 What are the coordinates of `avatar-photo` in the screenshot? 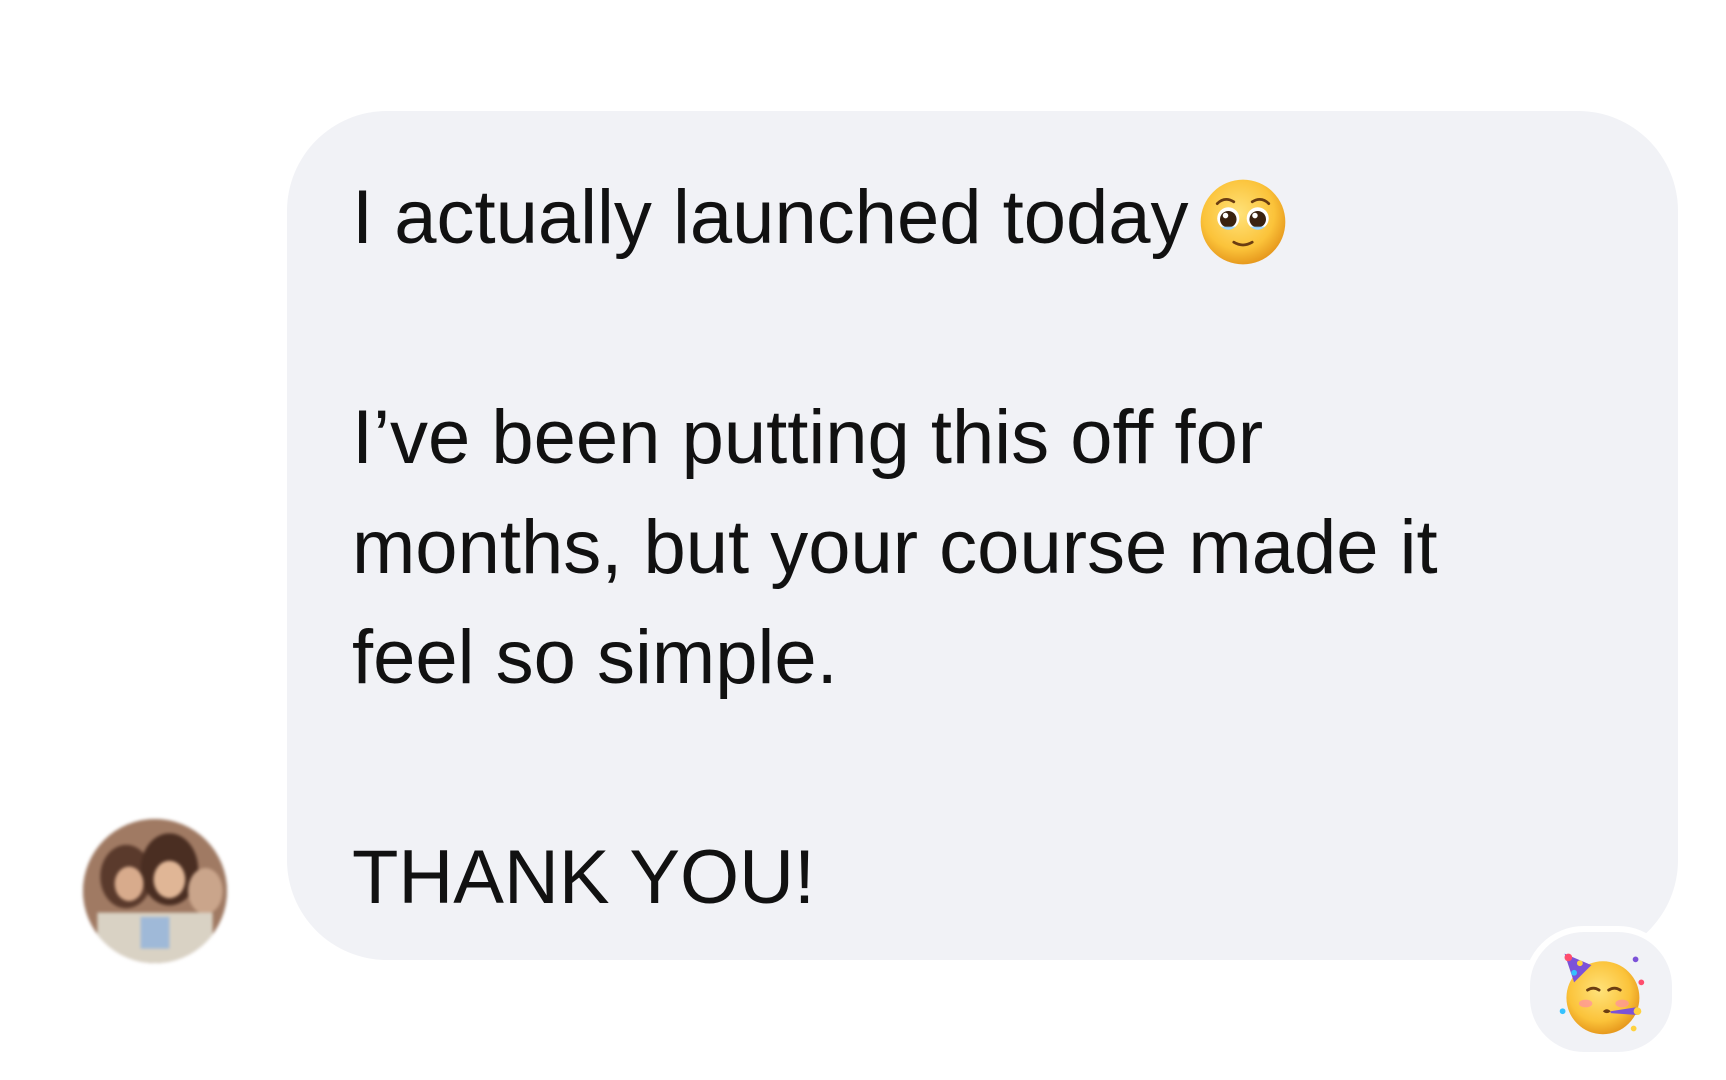 It's located at (155, 891).